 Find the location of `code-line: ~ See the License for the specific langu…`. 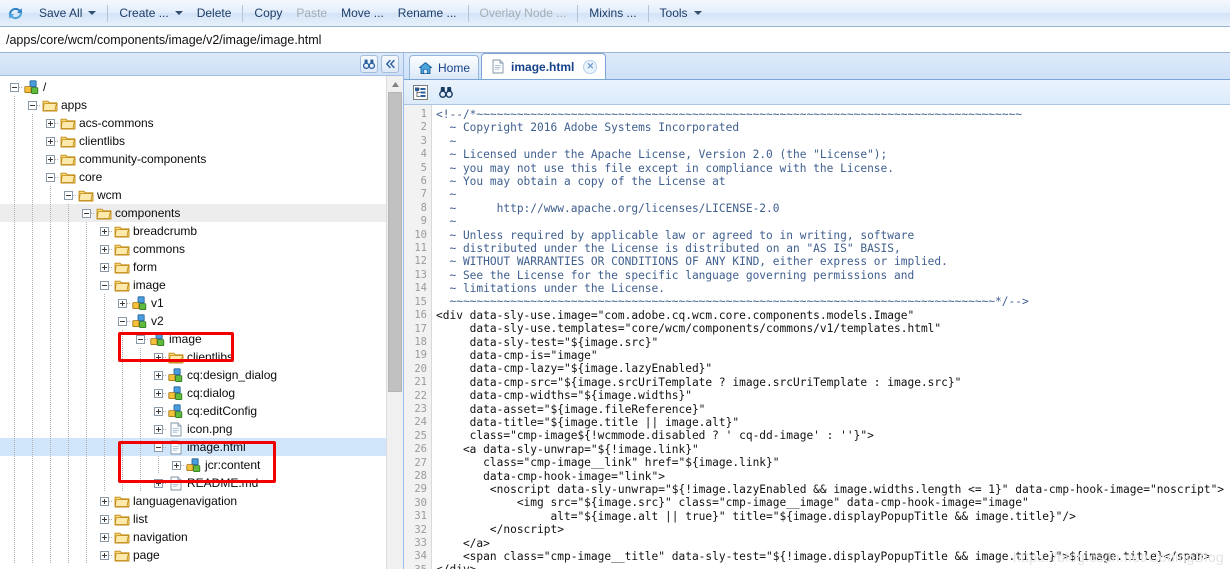

code-line: ~ See the License for the specific langu… is located at coordinates (675, 275).